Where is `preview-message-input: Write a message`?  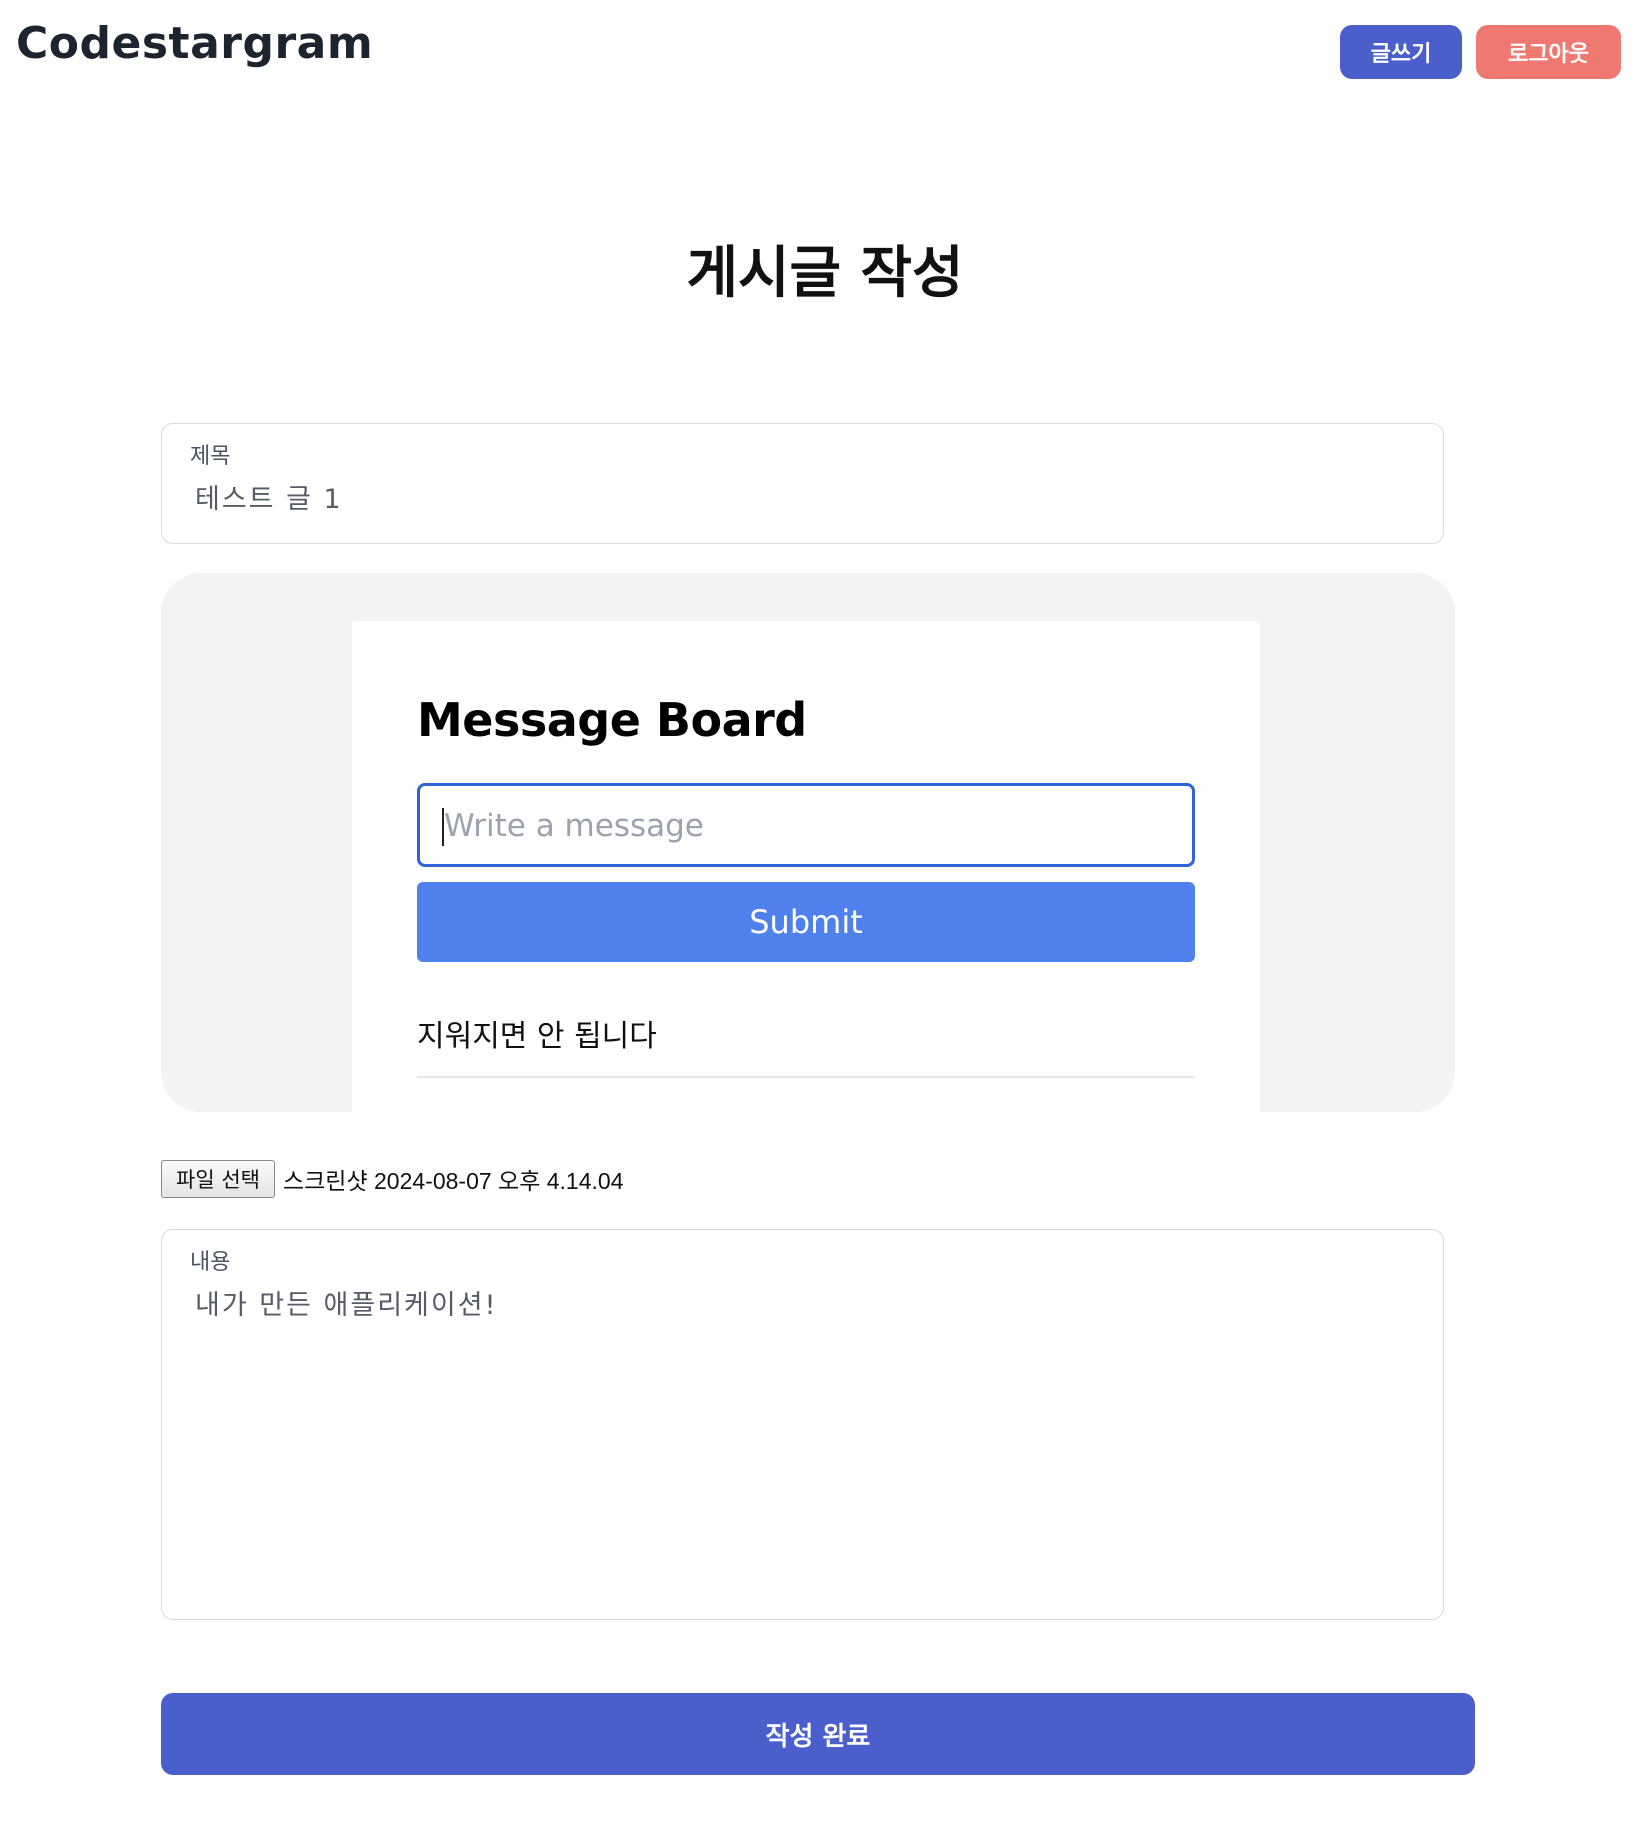
preview-message-input: Write a message is located at coordinates (806, 825).